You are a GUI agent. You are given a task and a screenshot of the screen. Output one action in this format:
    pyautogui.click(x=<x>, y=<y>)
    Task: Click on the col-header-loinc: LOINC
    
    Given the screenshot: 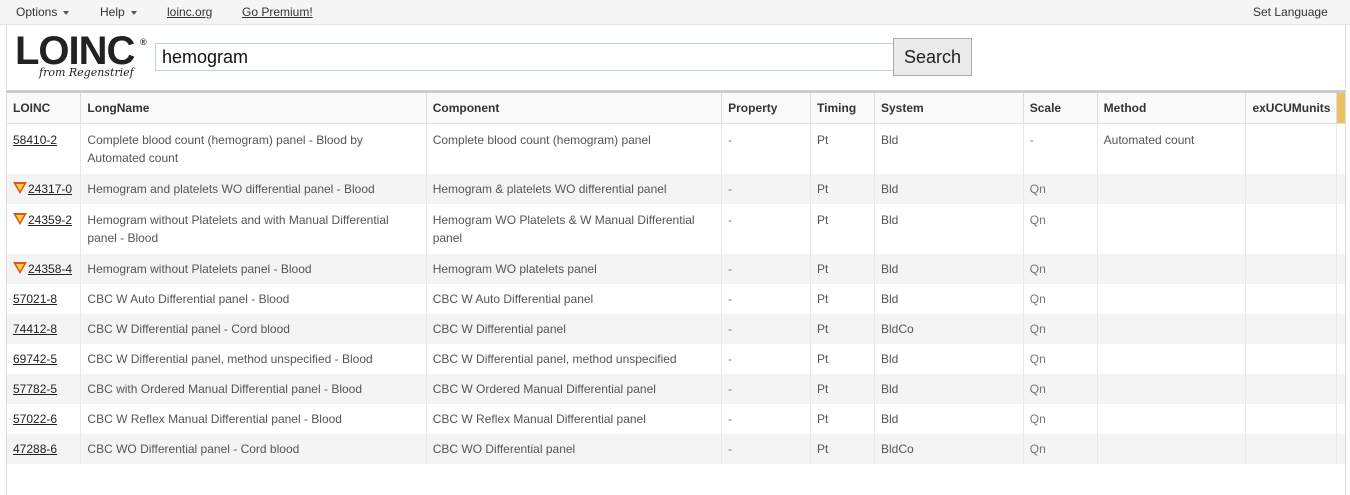 What is the action you would take?
    pyautogui.click(x=44, y=108)
    